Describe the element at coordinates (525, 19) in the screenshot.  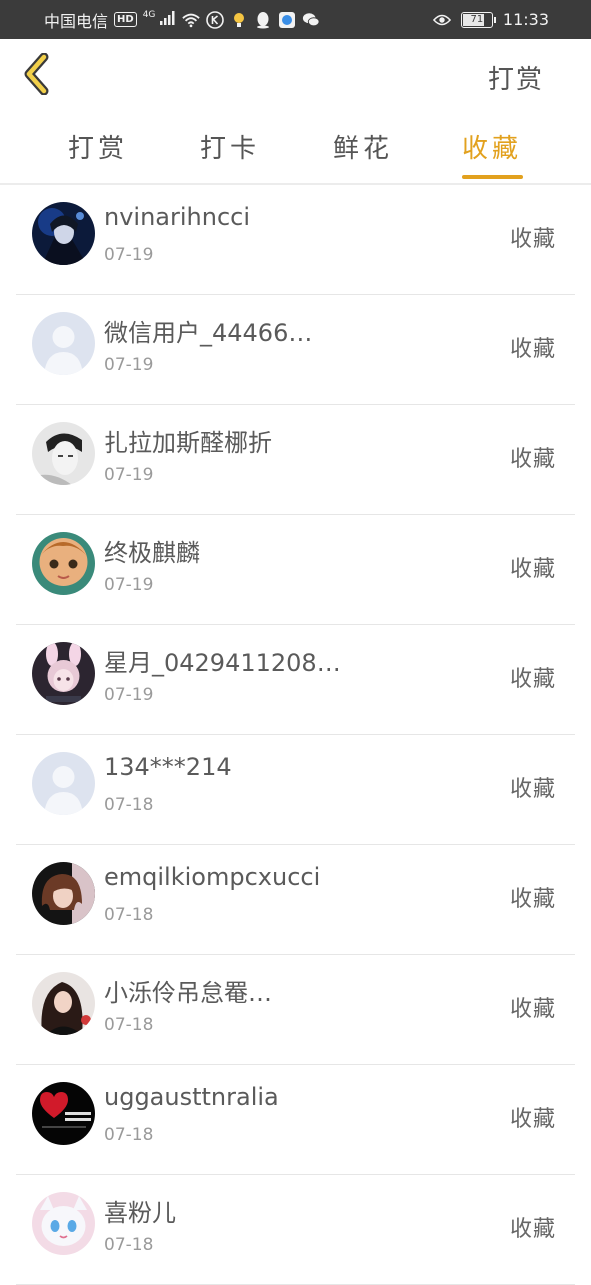
I see `clock: 11:33` at that location.